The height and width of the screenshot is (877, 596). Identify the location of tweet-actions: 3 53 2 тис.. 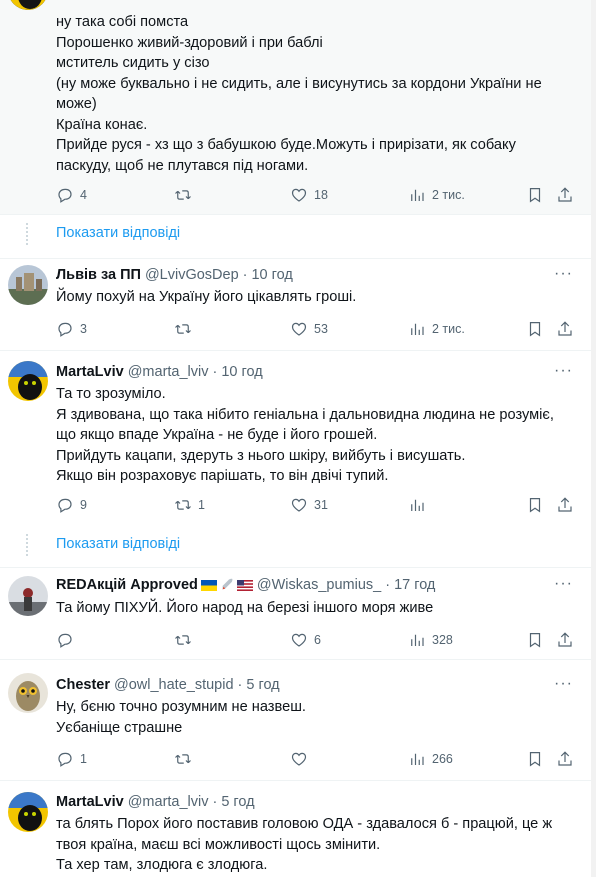
(316, 329).